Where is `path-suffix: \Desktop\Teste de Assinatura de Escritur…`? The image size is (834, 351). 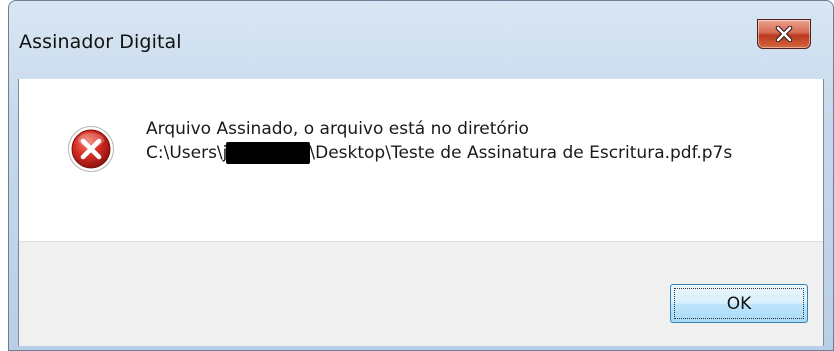
path-suffix: \Desktop\Teste de Assinatura de Escritur… is located at coordinates (521, 153).